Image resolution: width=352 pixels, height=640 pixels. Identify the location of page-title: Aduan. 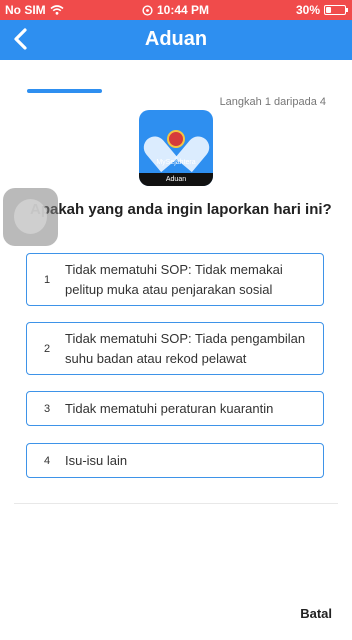
(176, 39).